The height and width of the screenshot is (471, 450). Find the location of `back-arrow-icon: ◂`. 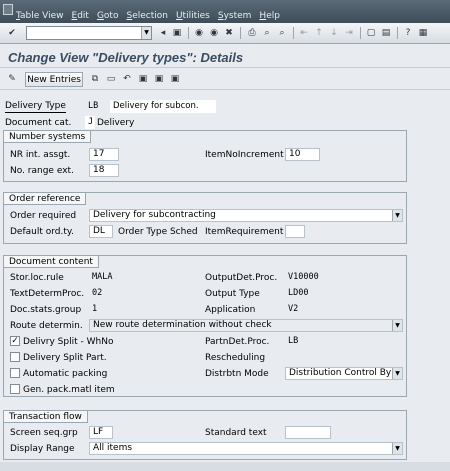

back-arrow-icon: ◂ is located at coordinates (163, 33).